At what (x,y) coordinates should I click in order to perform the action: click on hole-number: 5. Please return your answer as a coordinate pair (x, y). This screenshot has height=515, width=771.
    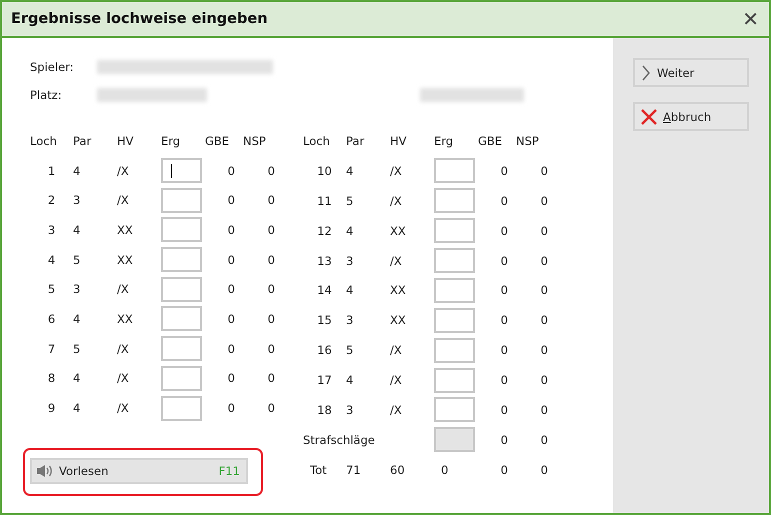
    Looking at the image, I should click on (52, 289).